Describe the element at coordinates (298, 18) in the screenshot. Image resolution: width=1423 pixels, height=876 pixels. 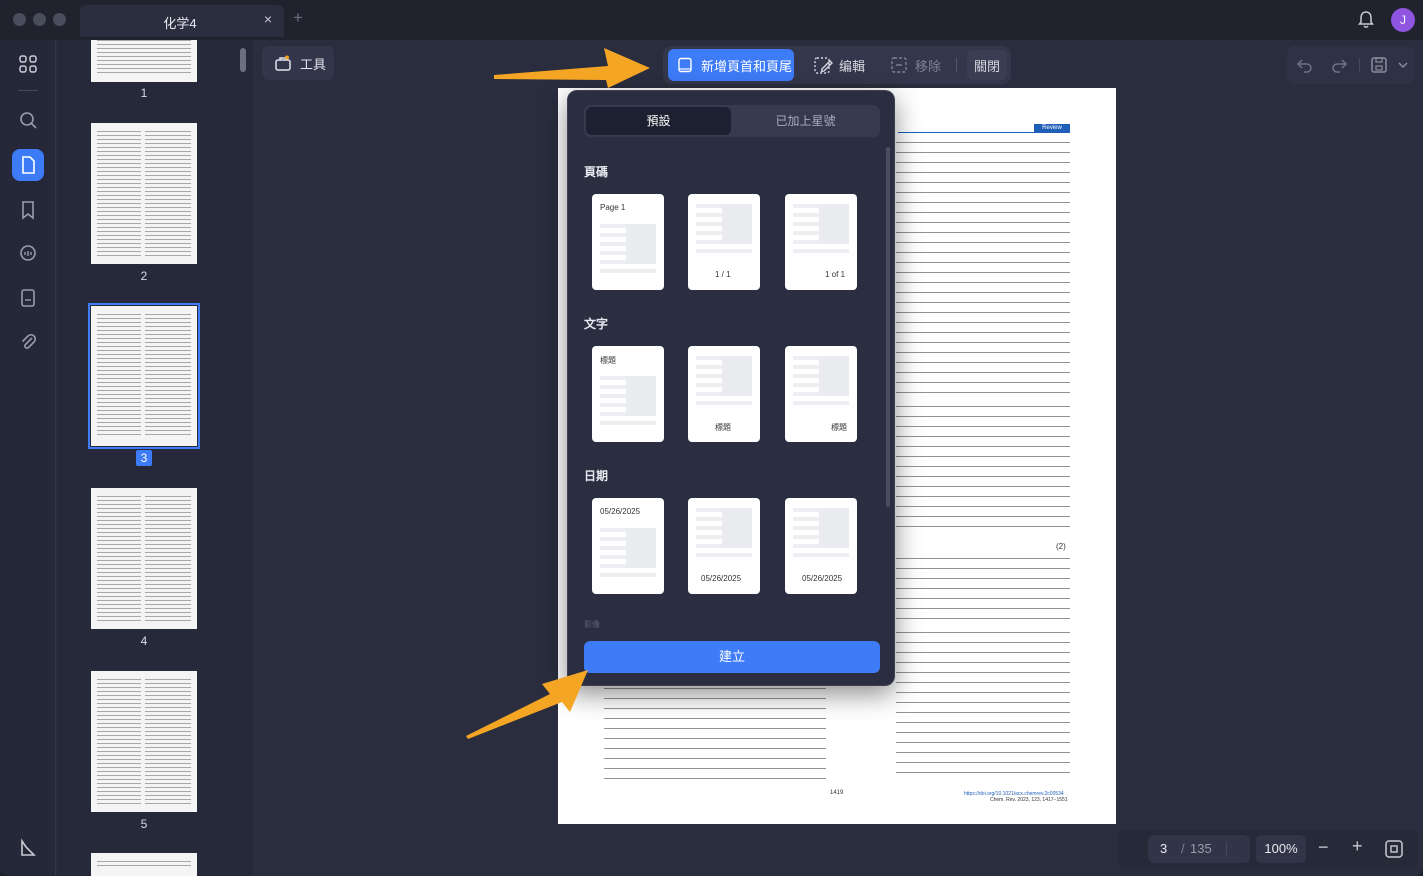
I see `new-tab-button: +` at that location.